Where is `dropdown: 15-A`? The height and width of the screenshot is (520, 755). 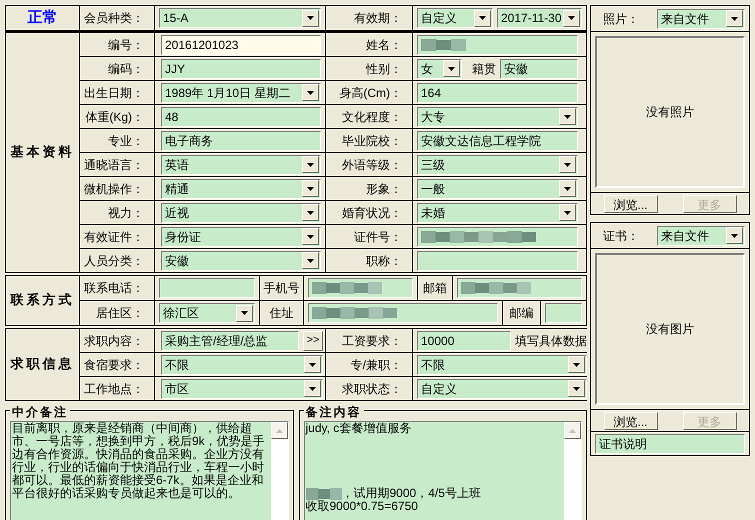
dropdown: 15-A is located at coordinates (240, 18).